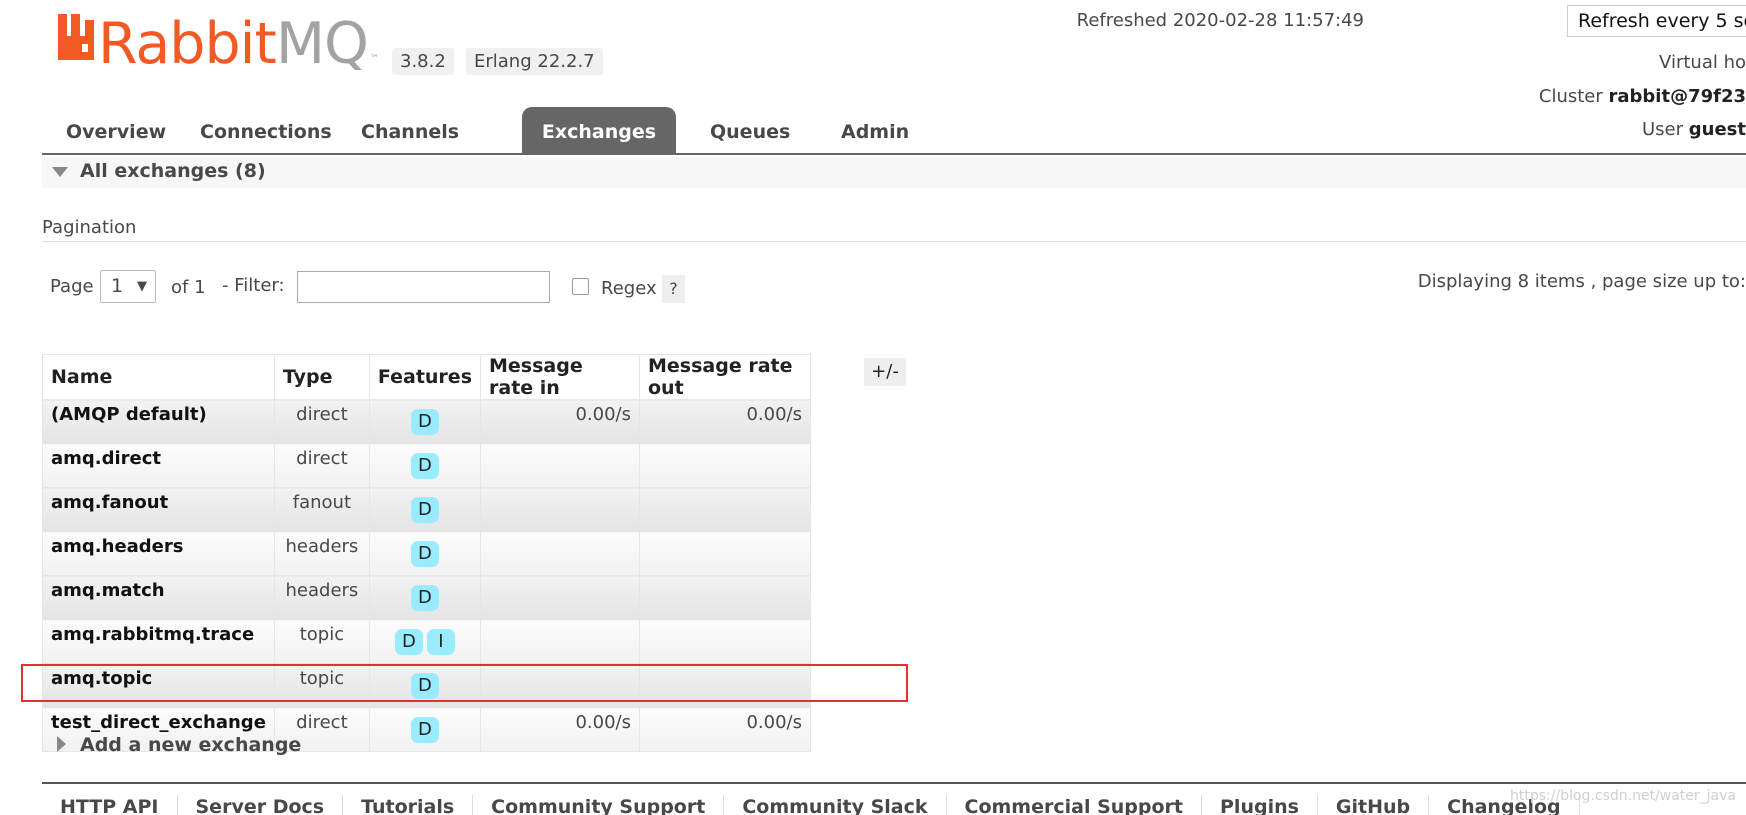  What do you see at coordinates (894, 241) in the screenshot?
I see `pagination-divider` at bounding box center [894, 241].